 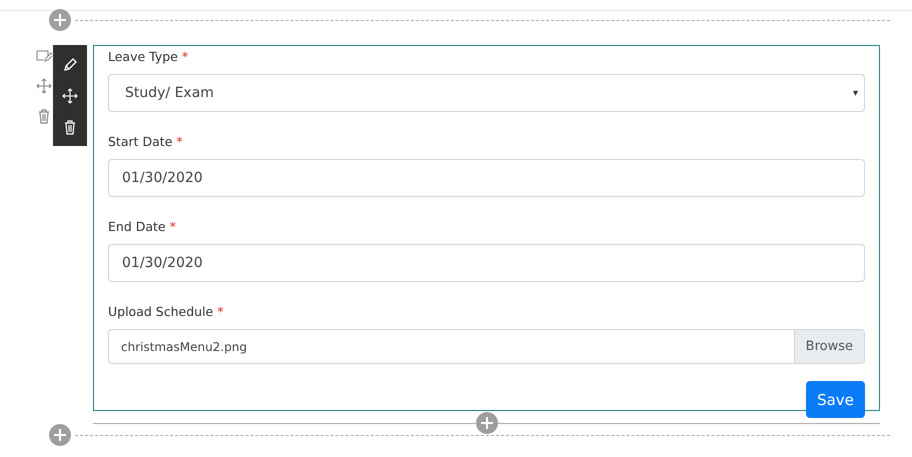 What do you see at coordinates (44, 56) in the screenshot?
I see `edit-icon` at bounding box center [44, 56].